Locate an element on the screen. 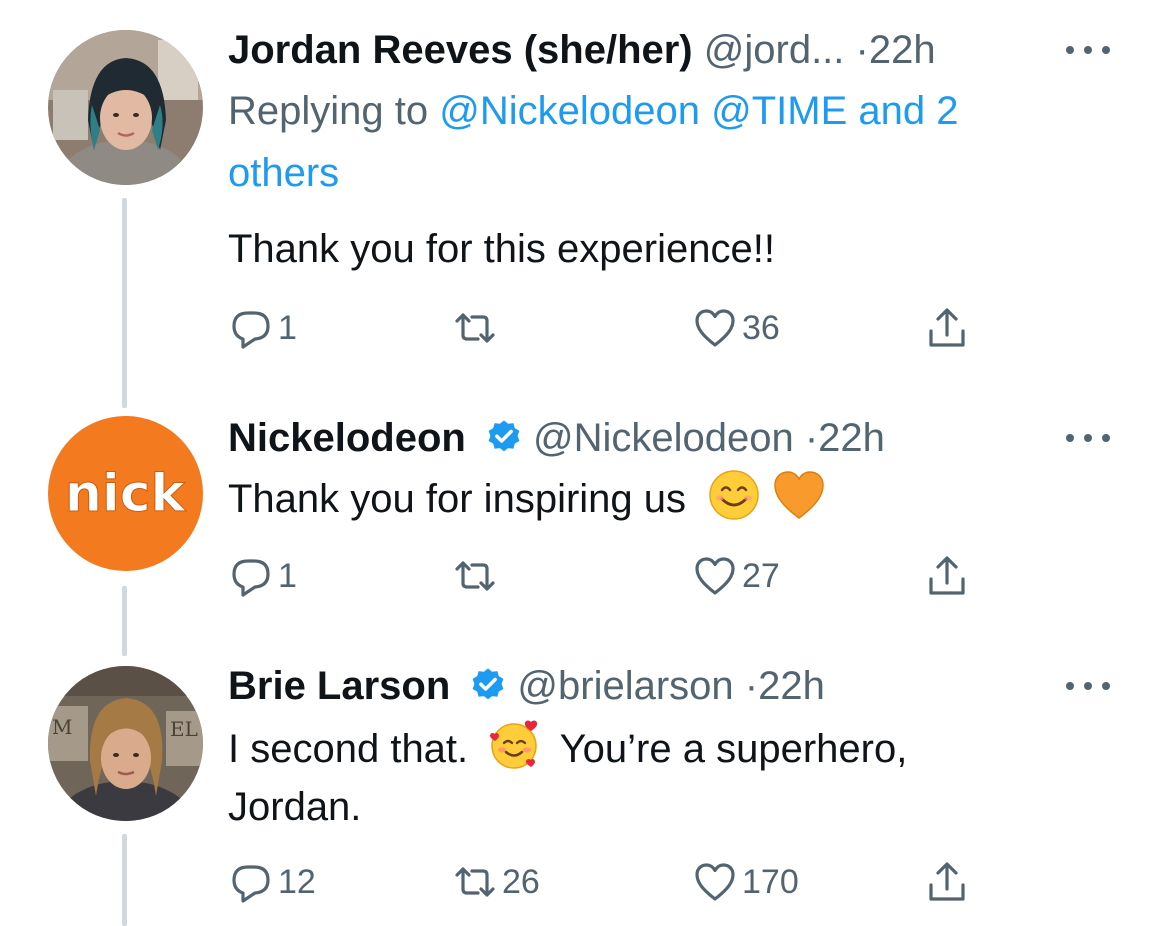 The image size is (1170, 926). avatar-photo-brie: M EL is located at coordinates (125, 743).